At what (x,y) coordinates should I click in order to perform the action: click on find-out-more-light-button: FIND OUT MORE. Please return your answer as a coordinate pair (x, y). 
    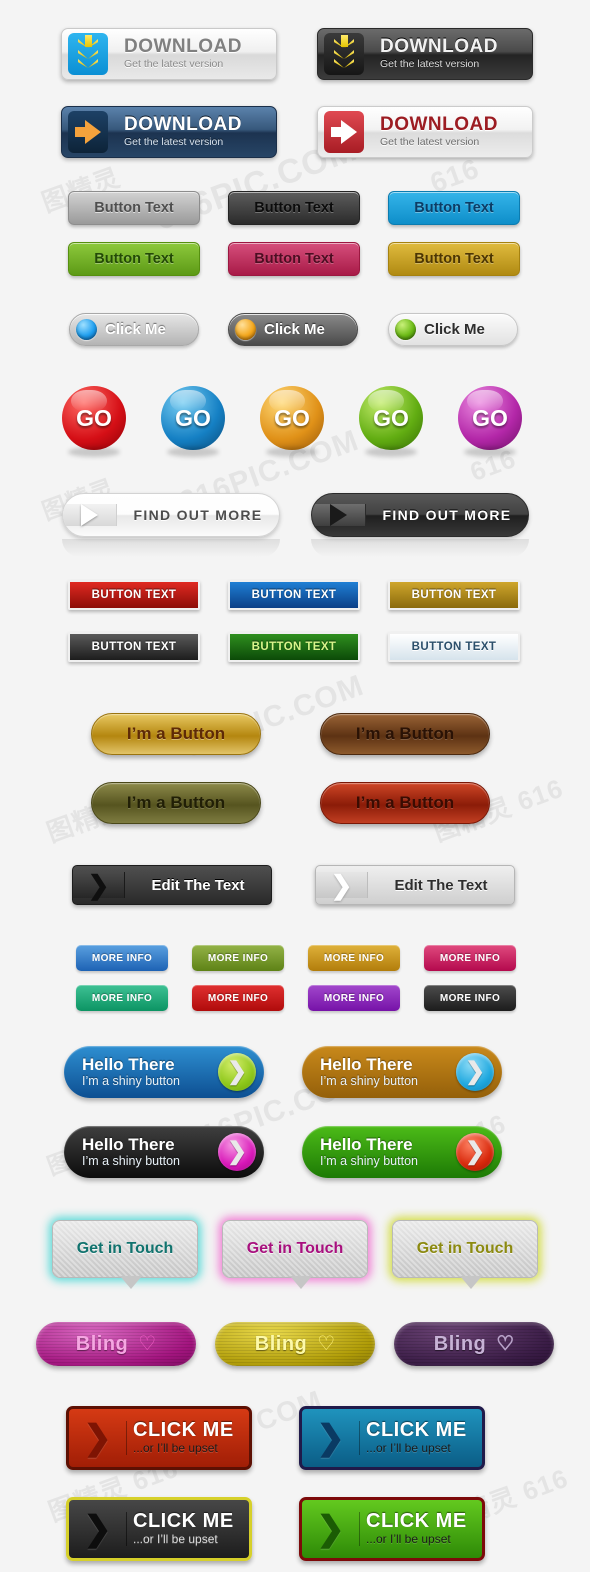
    Looking at the image, I should click on (171, 515).